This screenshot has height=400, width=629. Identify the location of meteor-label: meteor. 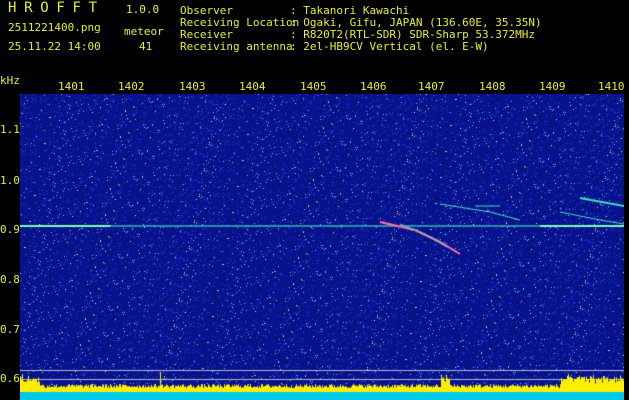
(144, 31).